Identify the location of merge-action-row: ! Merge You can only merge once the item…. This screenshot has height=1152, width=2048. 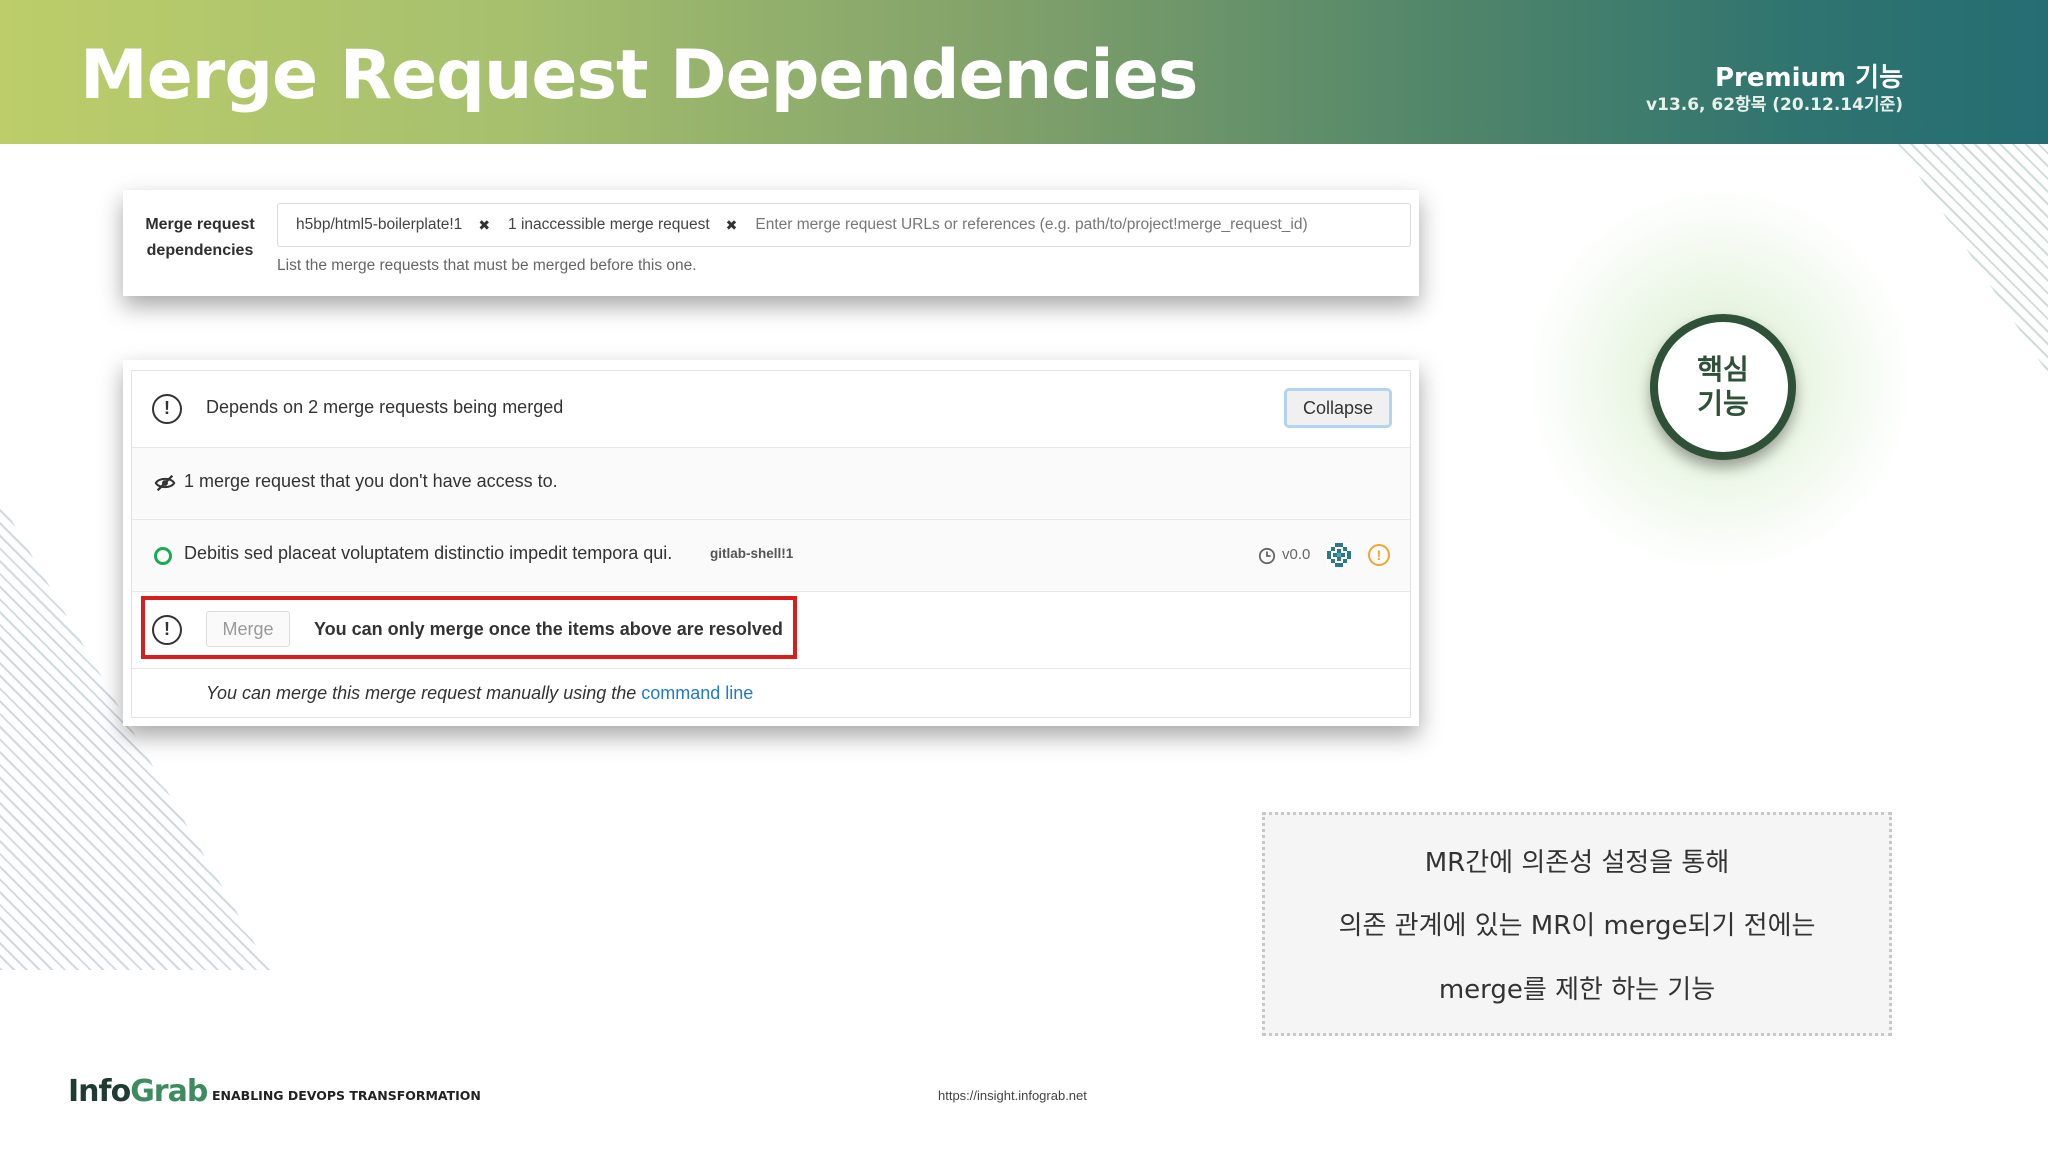
(771, 630).